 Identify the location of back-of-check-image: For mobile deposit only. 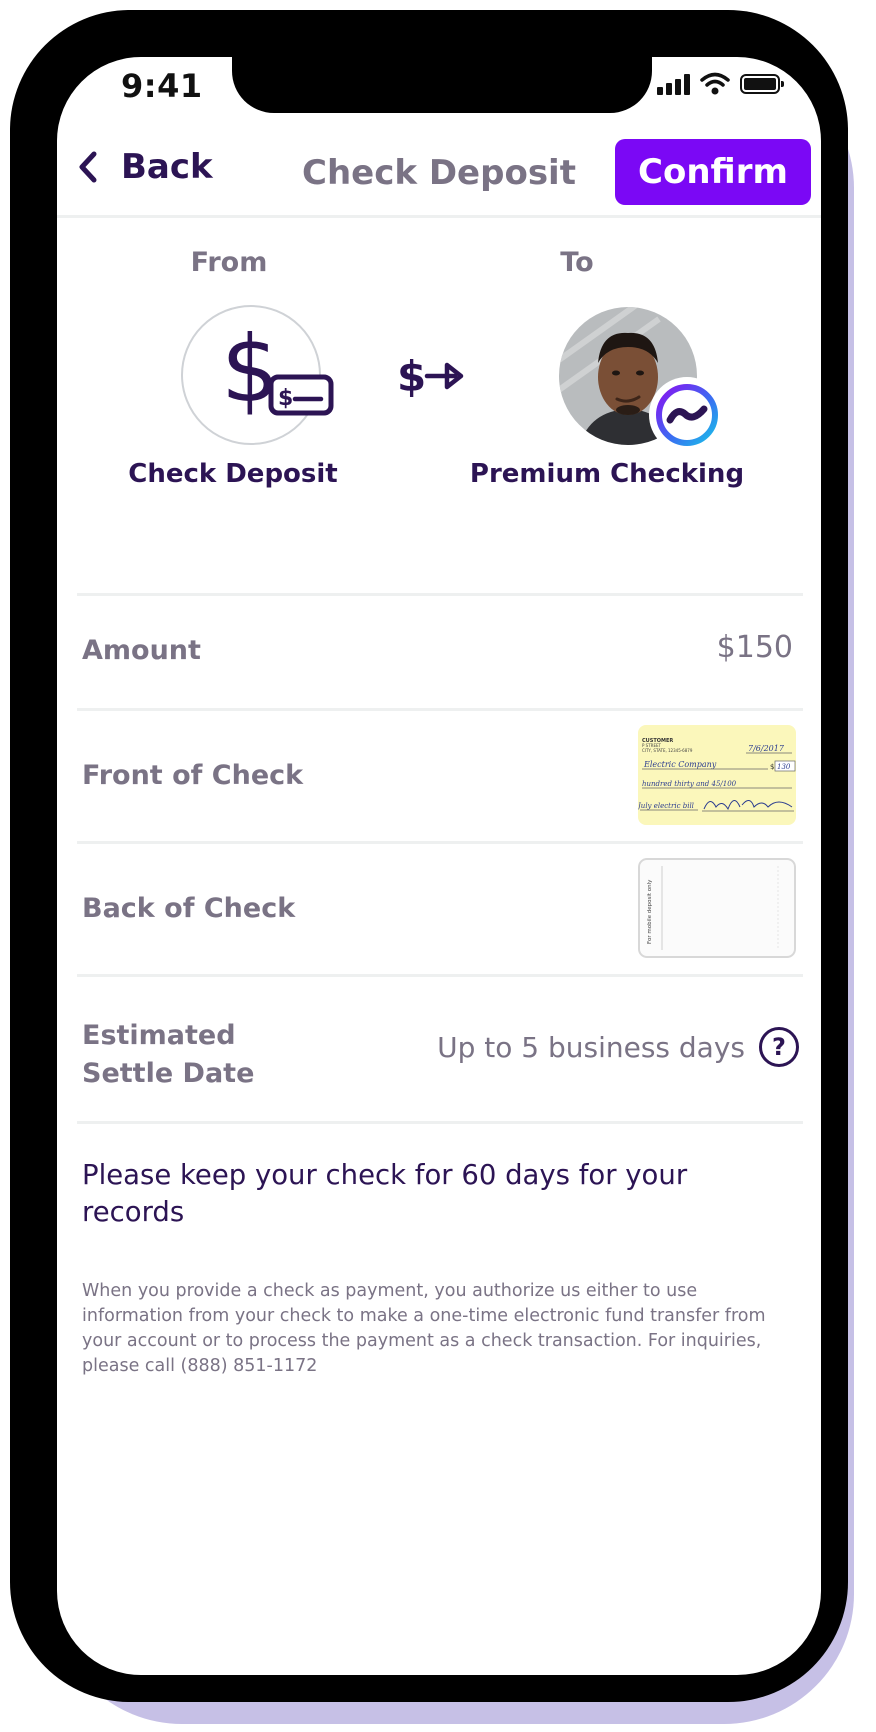
(717, 908).